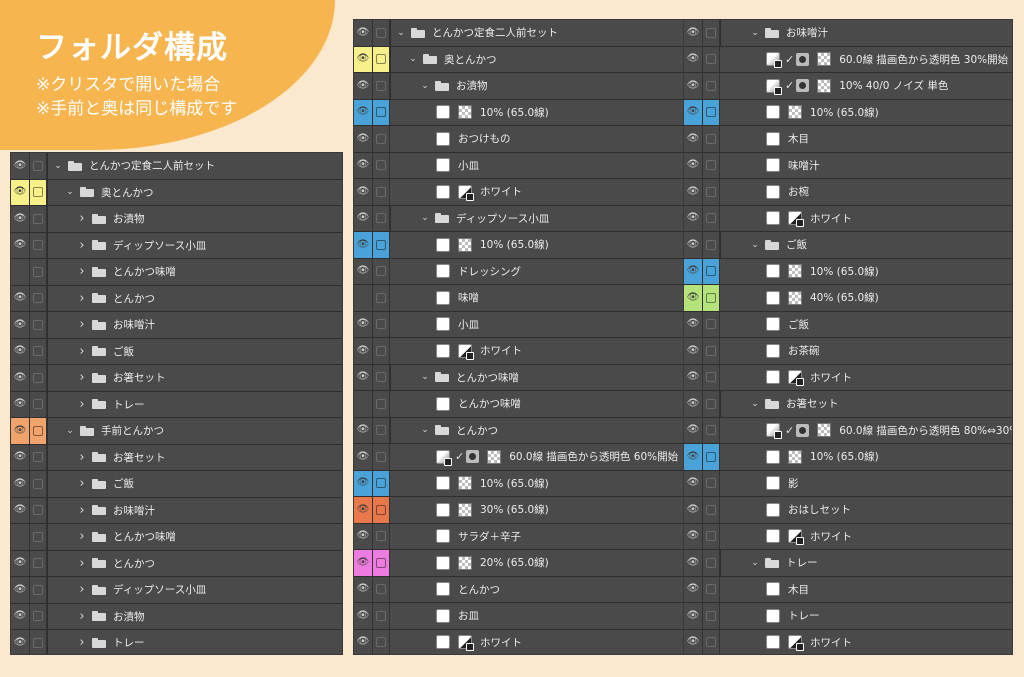  What do you see at coordinates (529, 404) in the screenshot?
I see `layer-row: とんかつ味噌` at bounding box center [529, 404].